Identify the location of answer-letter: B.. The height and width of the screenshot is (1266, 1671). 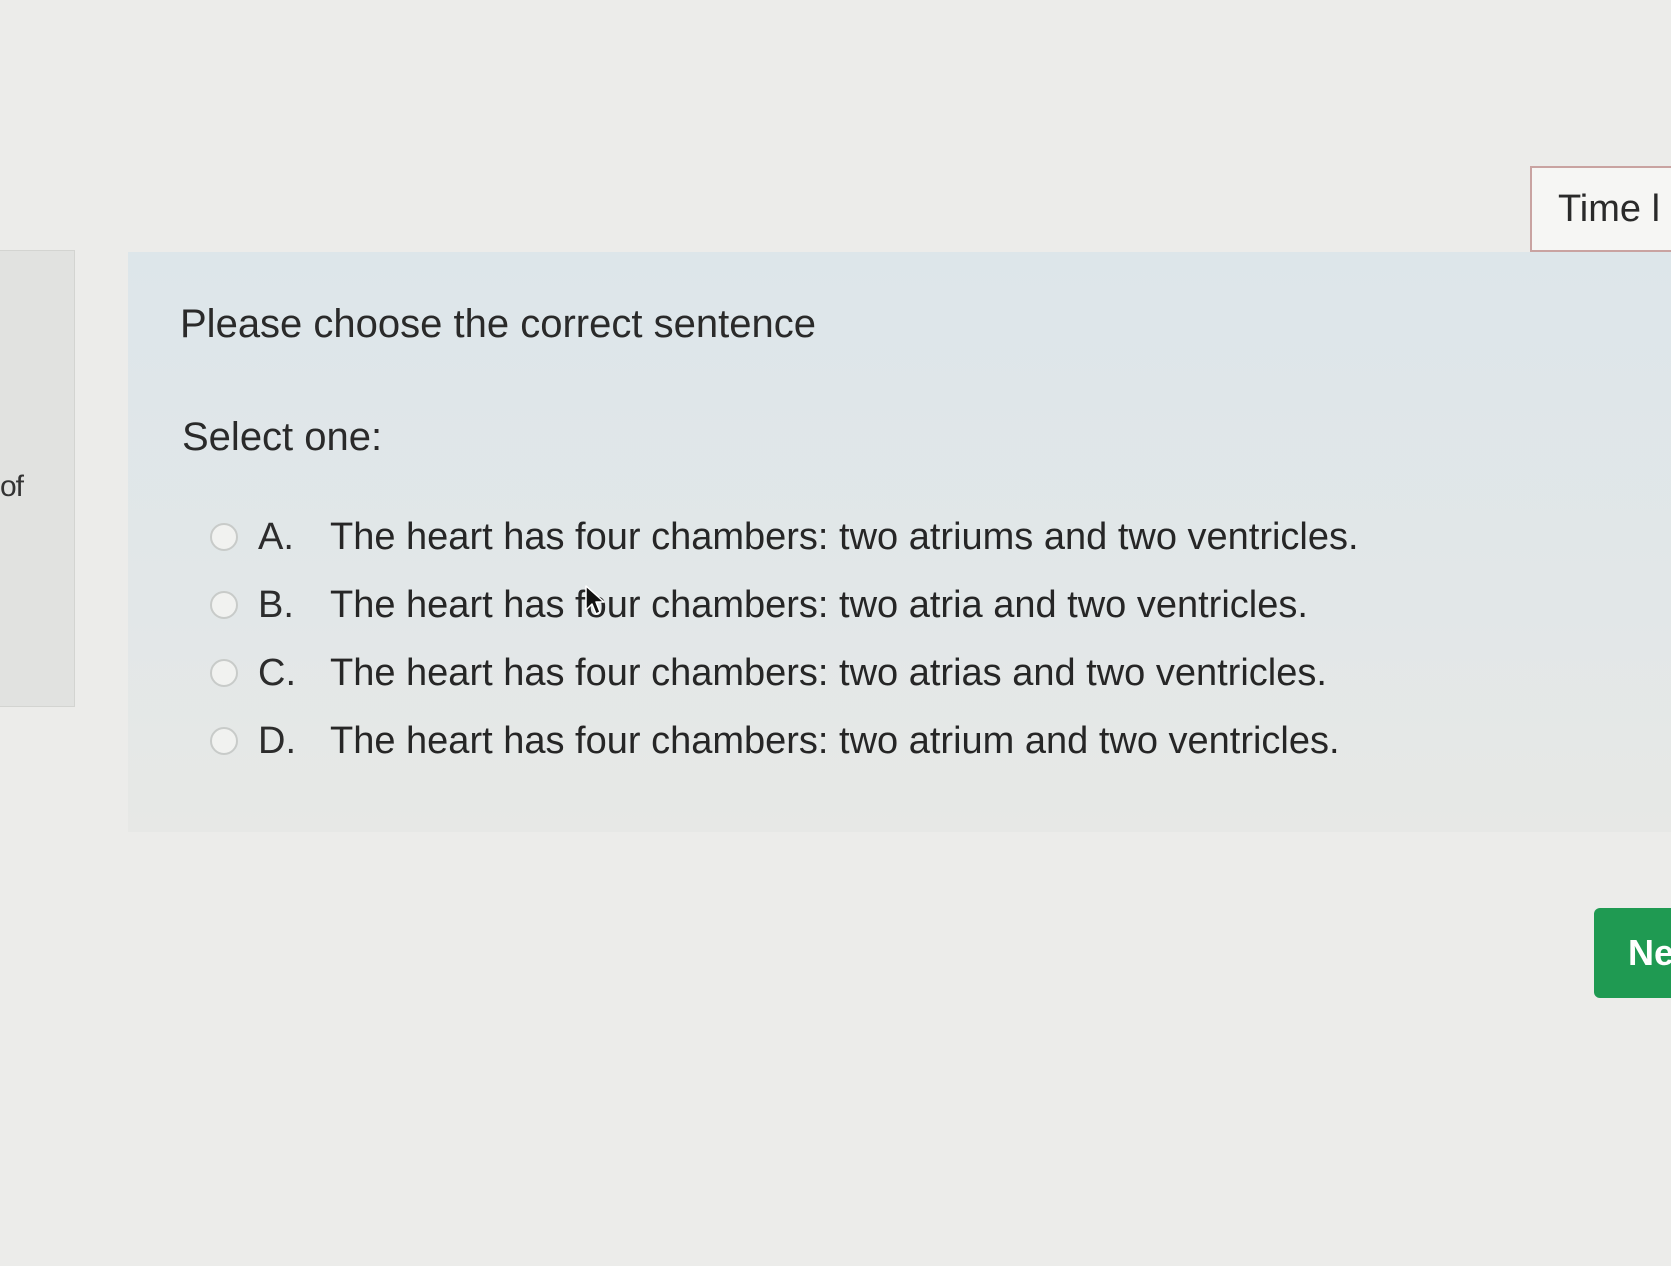
(276, 604).